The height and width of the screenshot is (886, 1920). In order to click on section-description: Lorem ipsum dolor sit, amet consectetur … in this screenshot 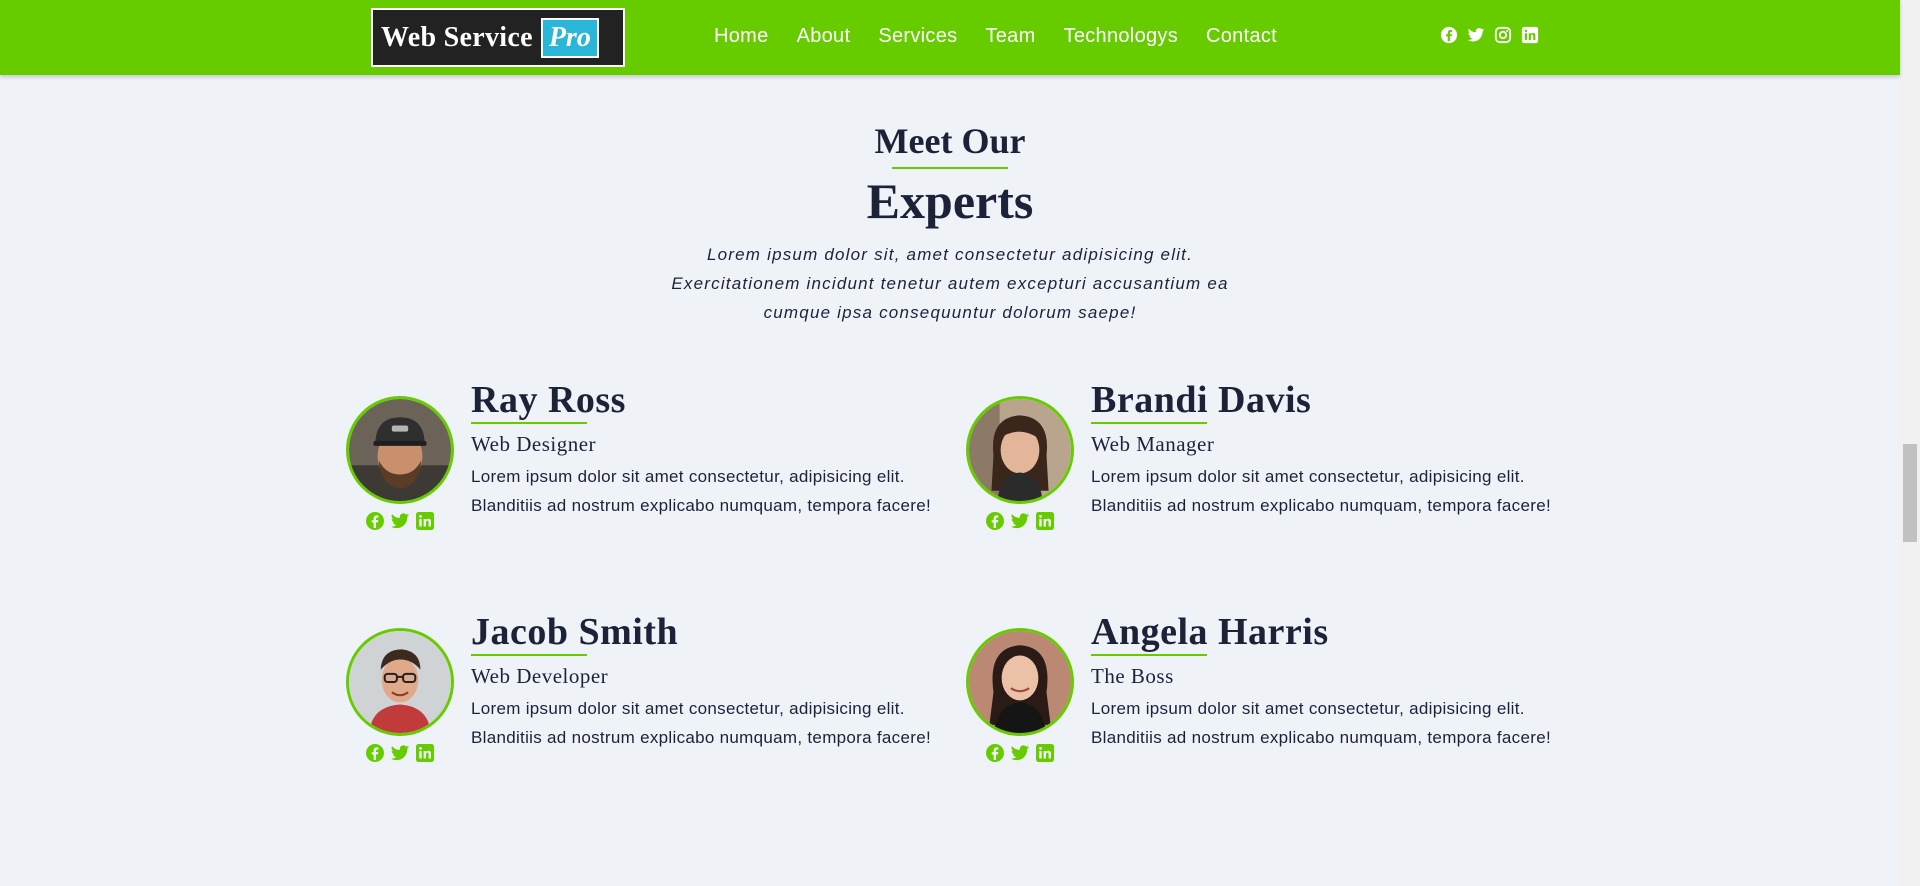, I will do `click(950, 283)`.